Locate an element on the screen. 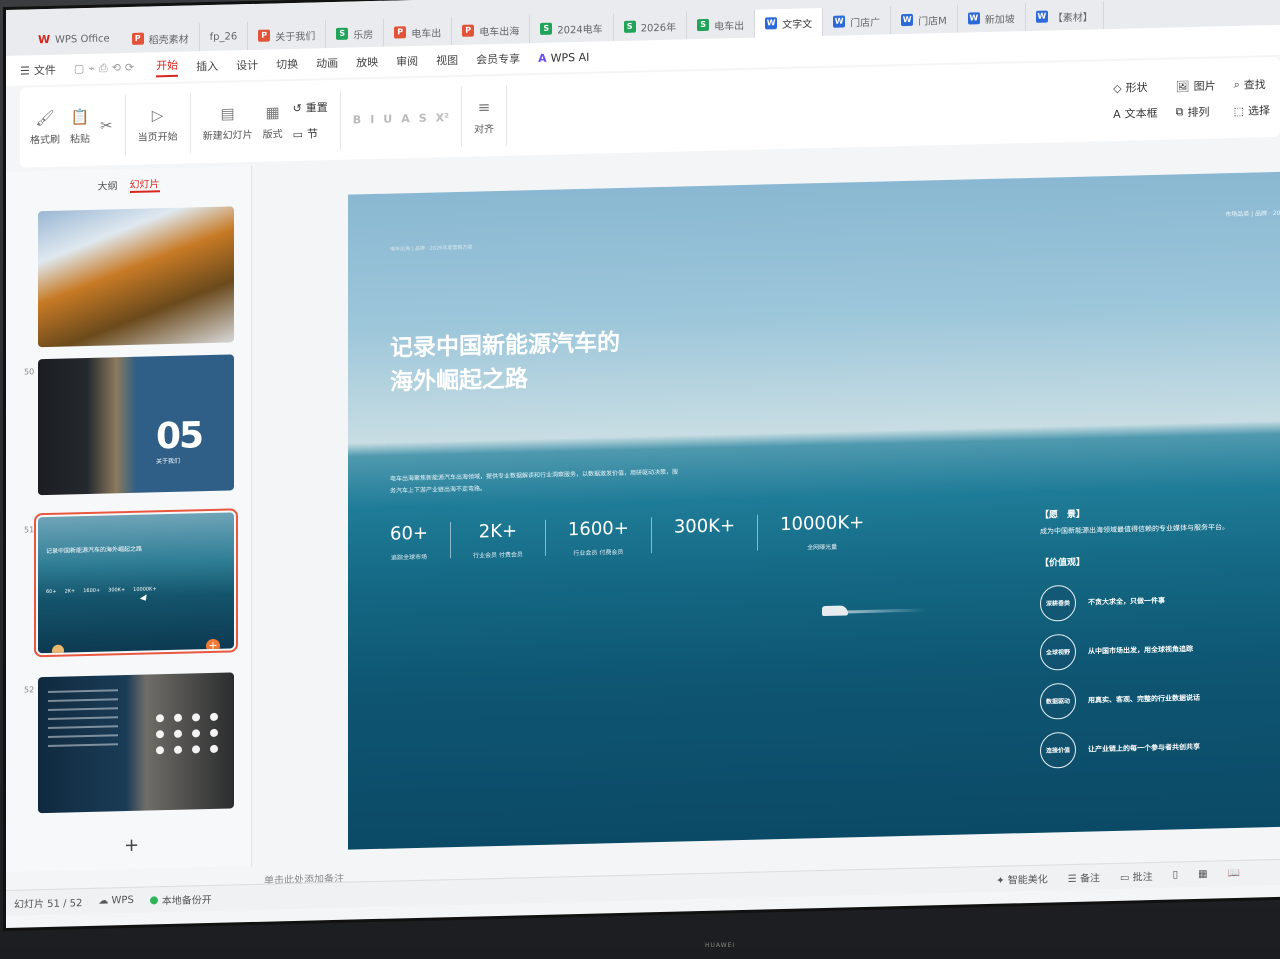  beautify-icon: ✦ is located at coordinates (1002, 881).